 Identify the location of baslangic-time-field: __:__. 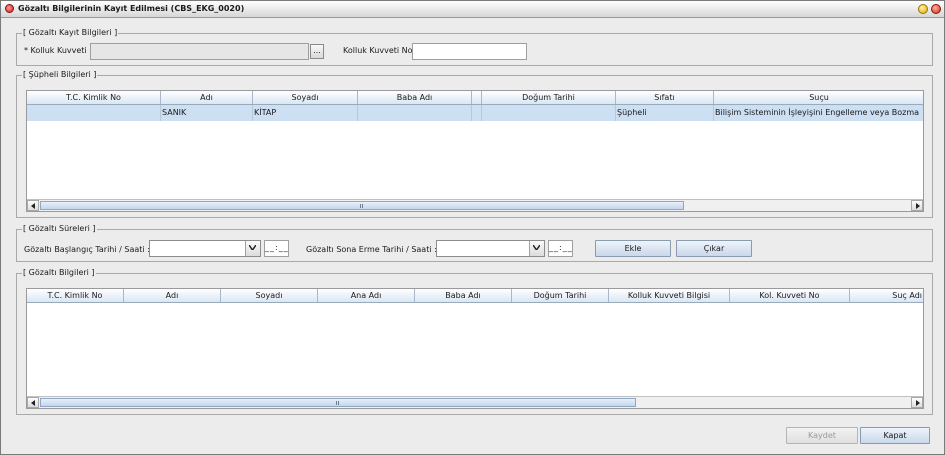
(276, 248).